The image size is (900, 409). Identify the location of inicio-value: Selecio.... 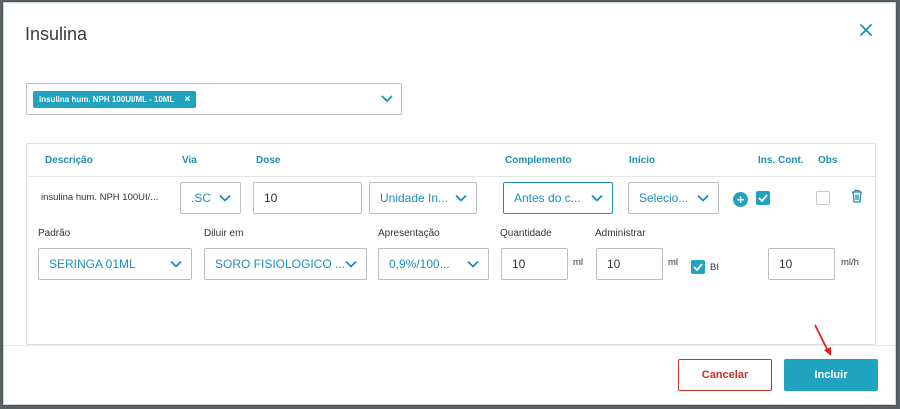
(664, 198).